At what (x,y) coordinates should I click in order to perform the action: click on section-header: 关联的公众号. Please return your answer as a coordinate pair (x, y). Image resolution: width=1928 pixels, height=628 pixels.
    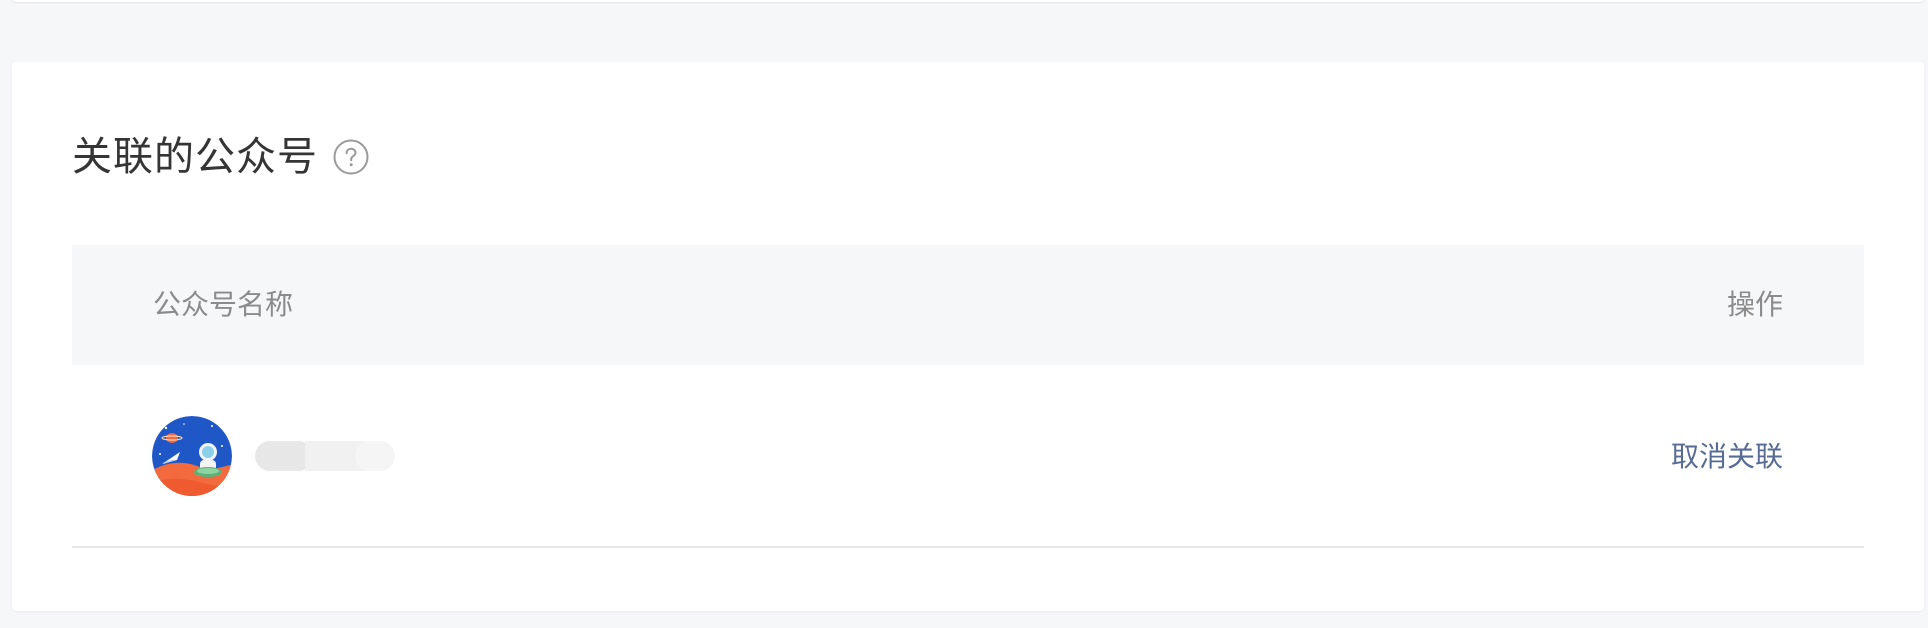
    Looking at the image, I should click on (220, 157).